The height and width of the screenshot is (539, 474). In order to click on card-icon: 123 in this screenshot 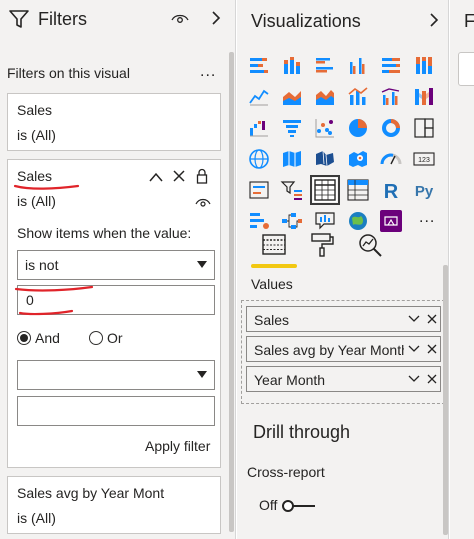, I will do `click(424, 159)`.